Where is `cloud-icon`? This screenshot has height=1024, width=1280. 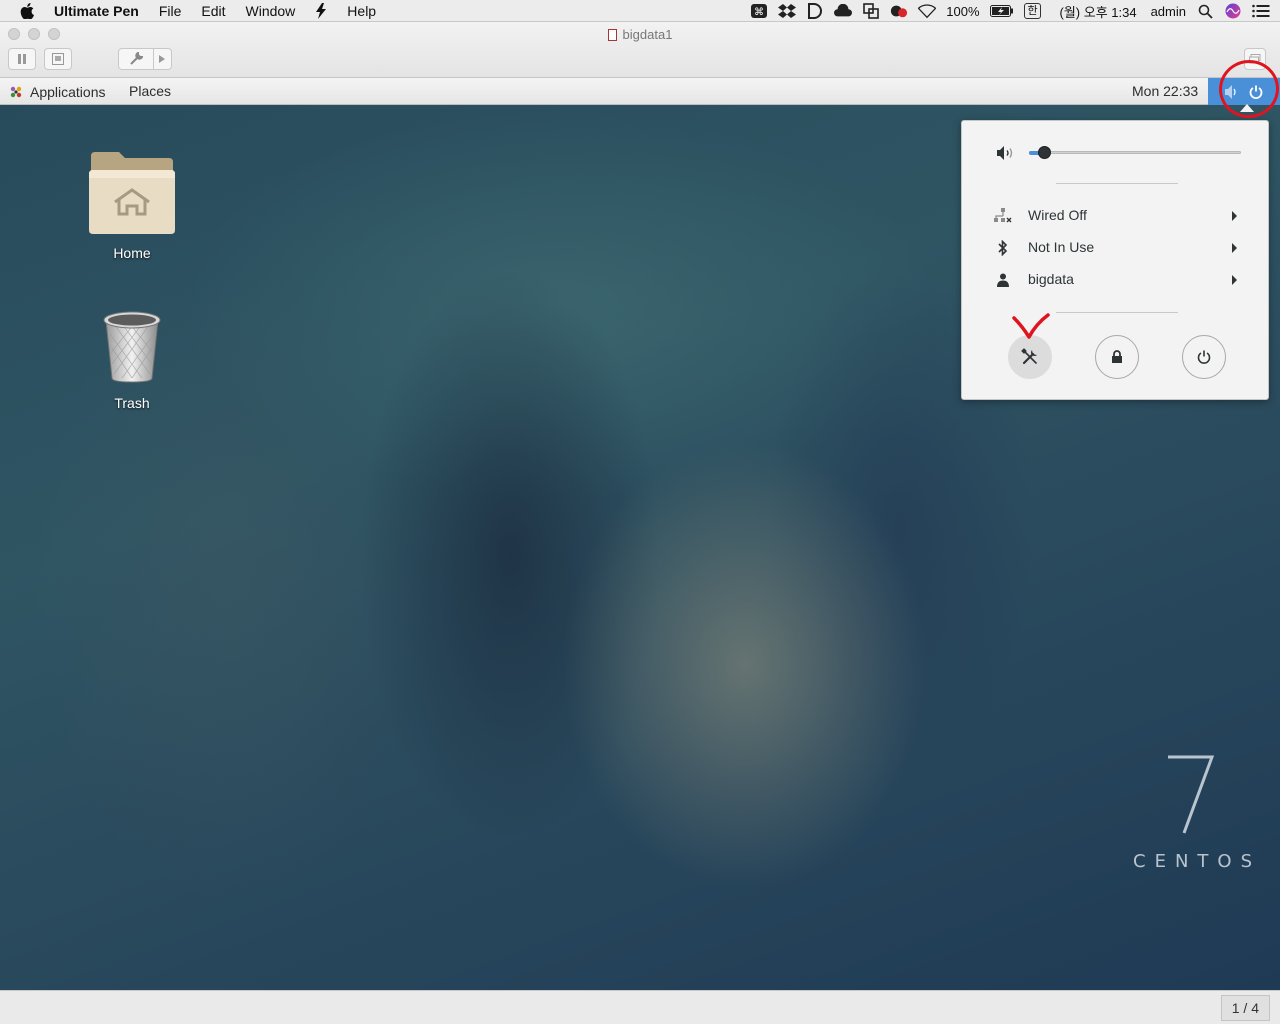
cloud-icon is located at coordinates (843, 11).